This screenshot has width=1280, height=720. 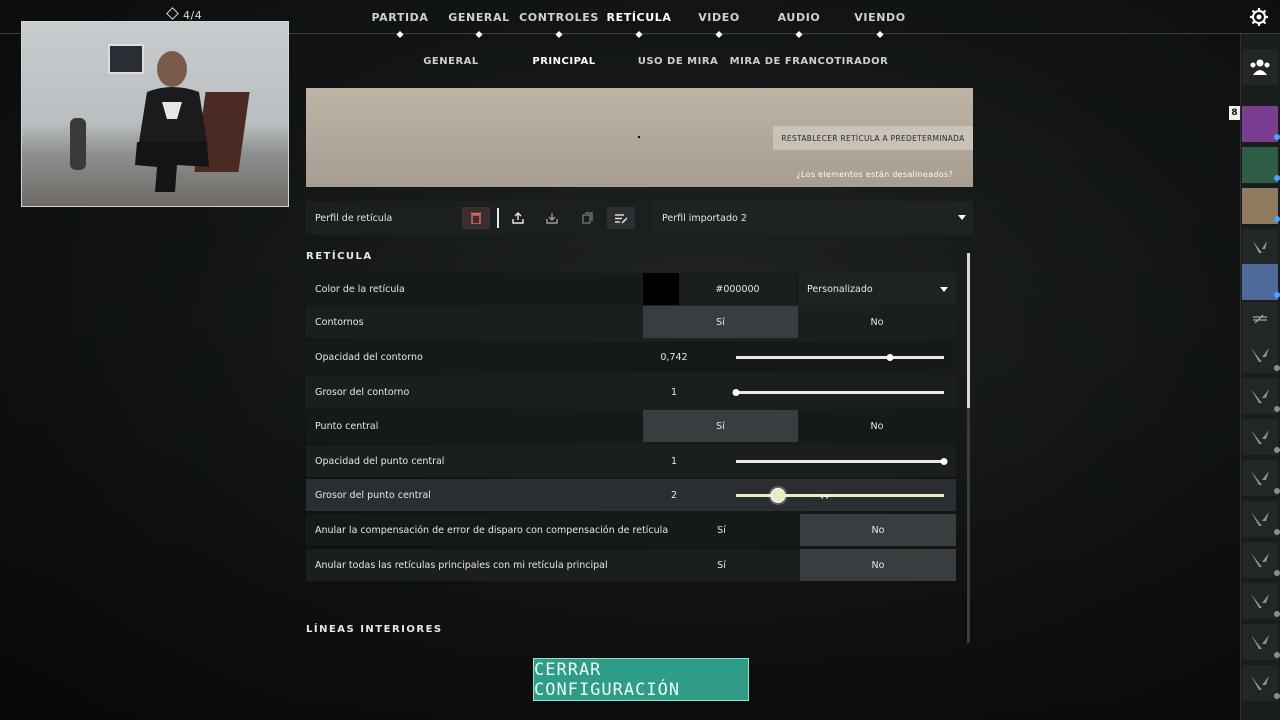 I want to click on share-profile-button, so click(x=518, y=218).